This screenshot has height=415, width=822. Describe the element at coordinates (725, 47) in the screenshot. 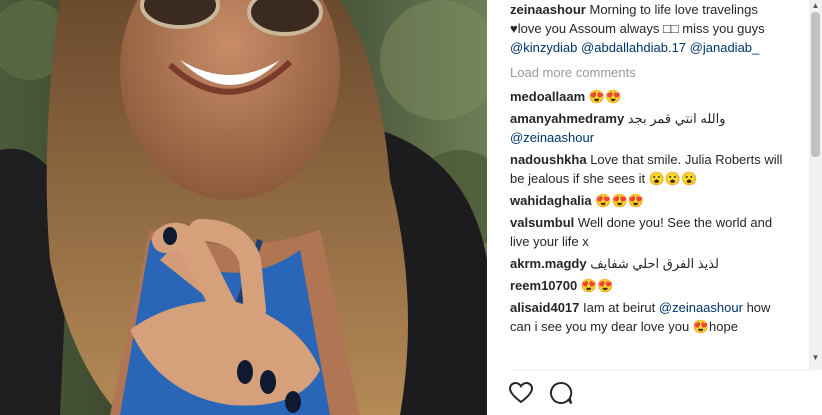

I see `caption-mention: @janadiab_` at that location.